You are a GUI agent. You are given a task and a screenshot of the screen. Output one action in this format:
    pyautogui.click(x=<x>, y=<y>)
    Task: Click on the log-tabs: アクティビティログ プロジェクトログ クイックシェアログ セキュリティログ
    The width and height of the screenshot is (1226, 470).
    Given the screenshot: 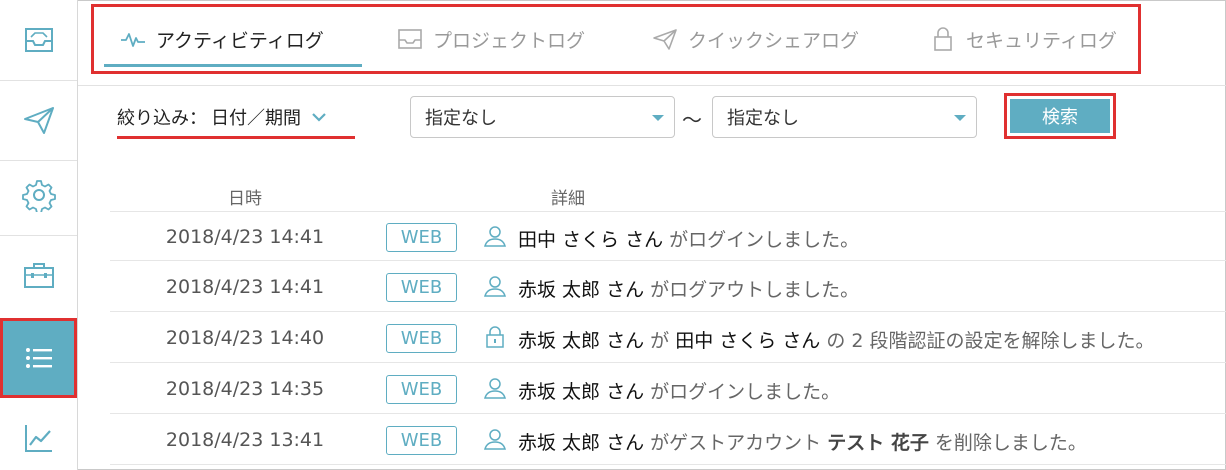 What is the action you would take?
    pyautogui.click(x=616, y=39)
    